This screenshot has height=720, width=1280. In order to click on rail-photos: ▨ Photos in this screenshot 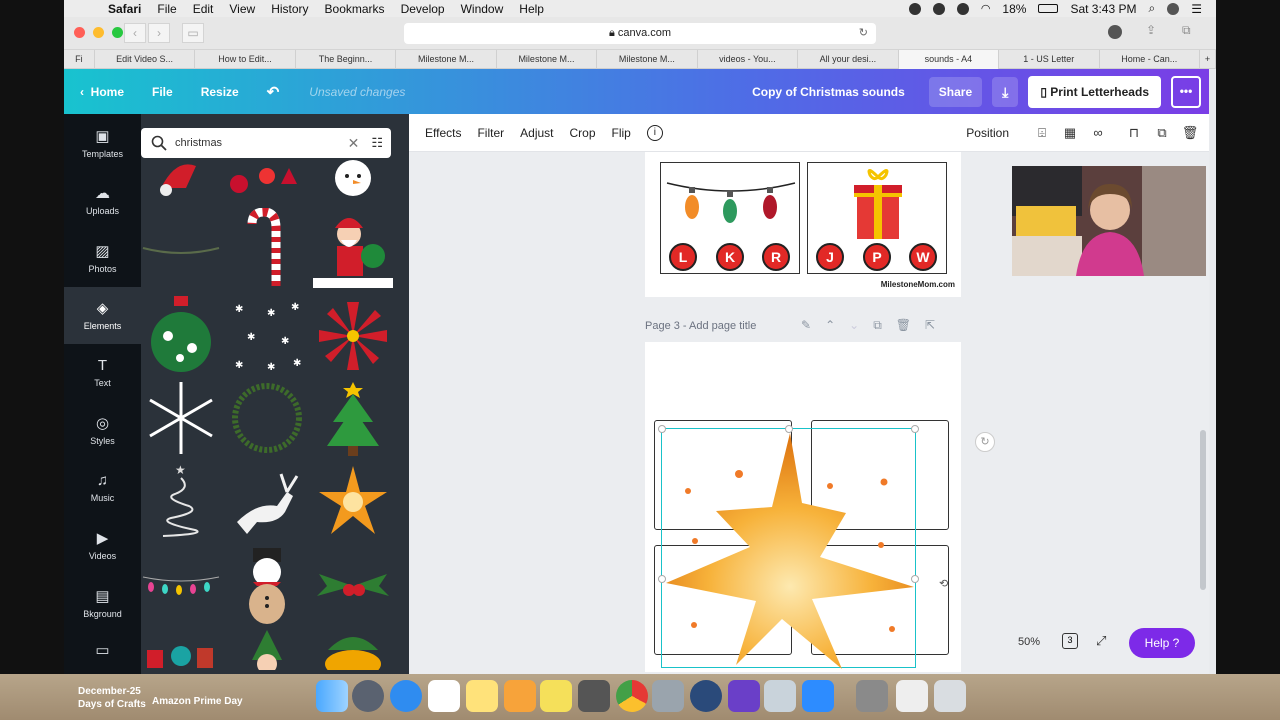, I will do `click(102, 258)`.